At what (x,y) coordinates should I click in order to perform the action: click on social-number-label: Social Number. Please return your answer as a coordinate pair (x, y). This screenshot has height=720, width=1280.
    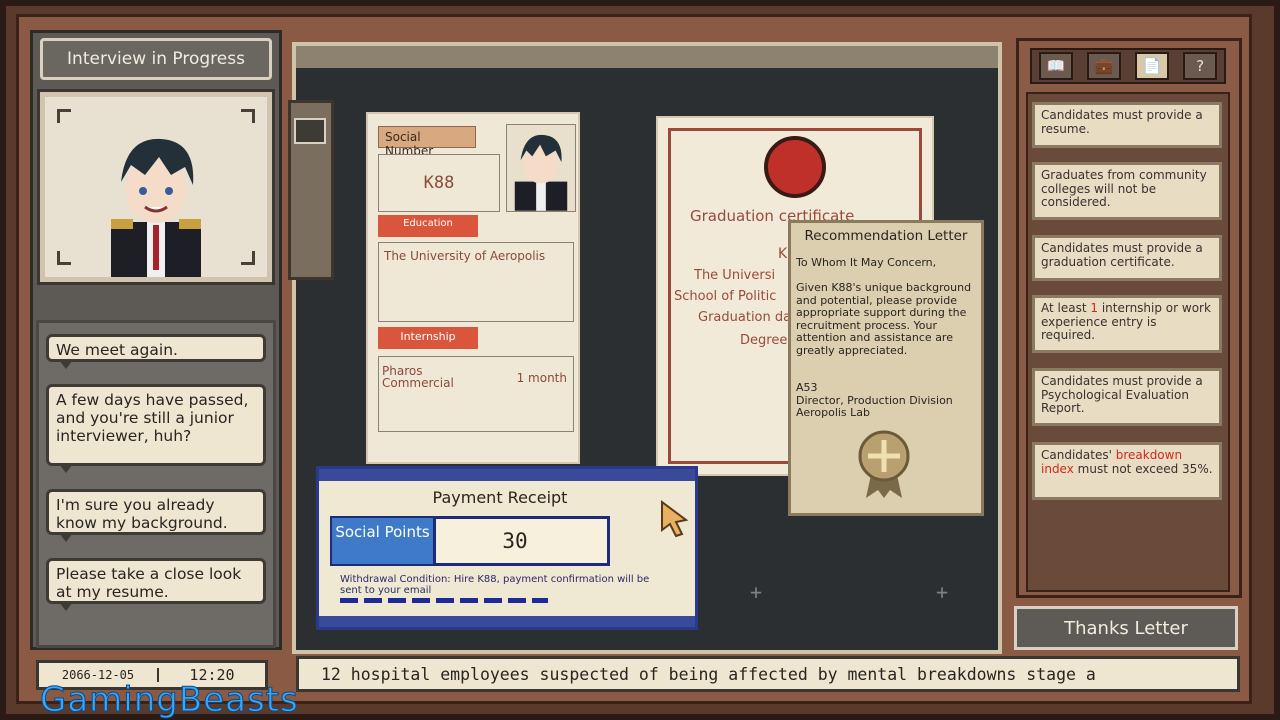
    Looking at the image, I should click on (427, 142).